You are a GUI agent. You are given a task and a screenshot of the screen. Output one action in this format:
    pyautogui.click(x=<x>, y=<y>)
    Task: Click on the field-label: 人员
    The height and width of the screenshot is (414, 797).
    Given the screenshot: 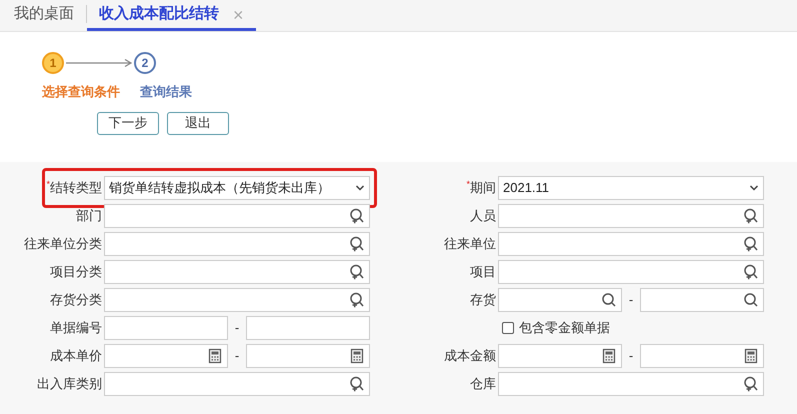 What is the action you would take?
    pyautogui.click(x=483, y=216)
    